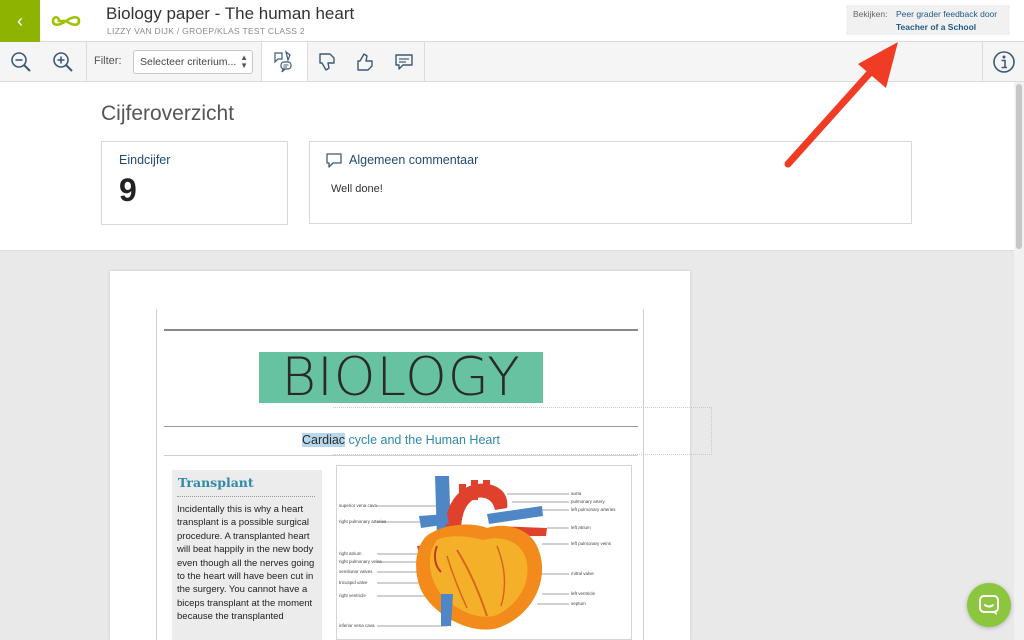 The image size is (1024, 640). I want to click on figure-label: right ventricle, so click(352, 595).